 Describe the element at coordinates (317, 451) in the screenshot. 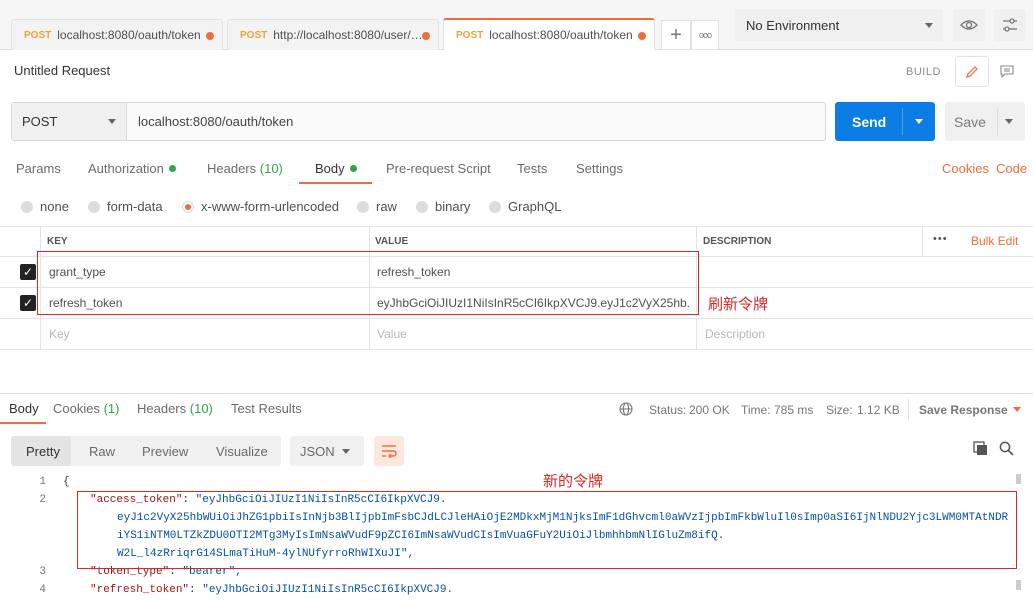

I see `format-label: JSON` at that location.